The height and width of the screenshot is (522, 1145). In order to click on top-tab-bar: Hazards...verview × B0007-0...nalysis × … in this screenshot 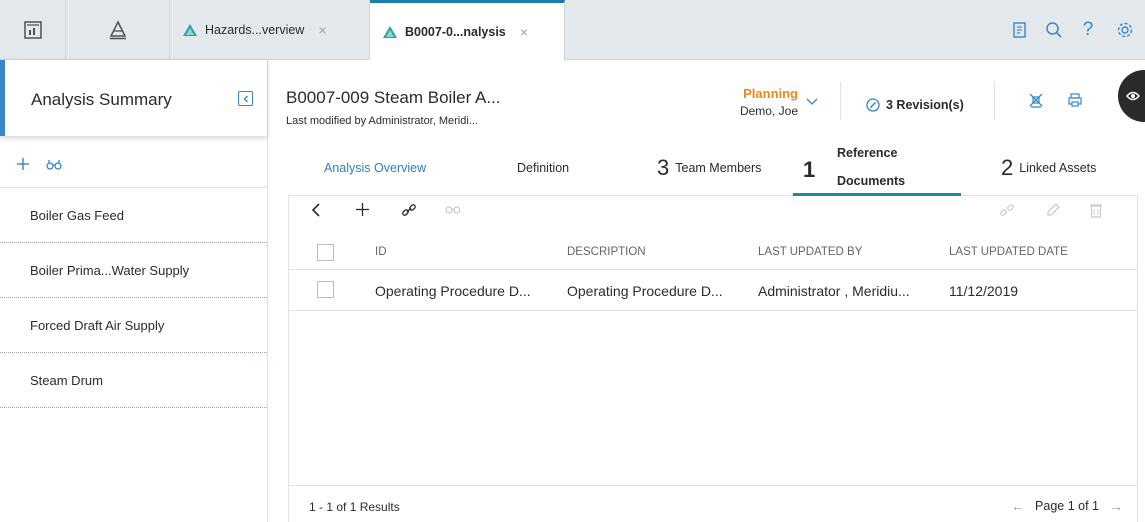, I will do `click(572, 30)`.